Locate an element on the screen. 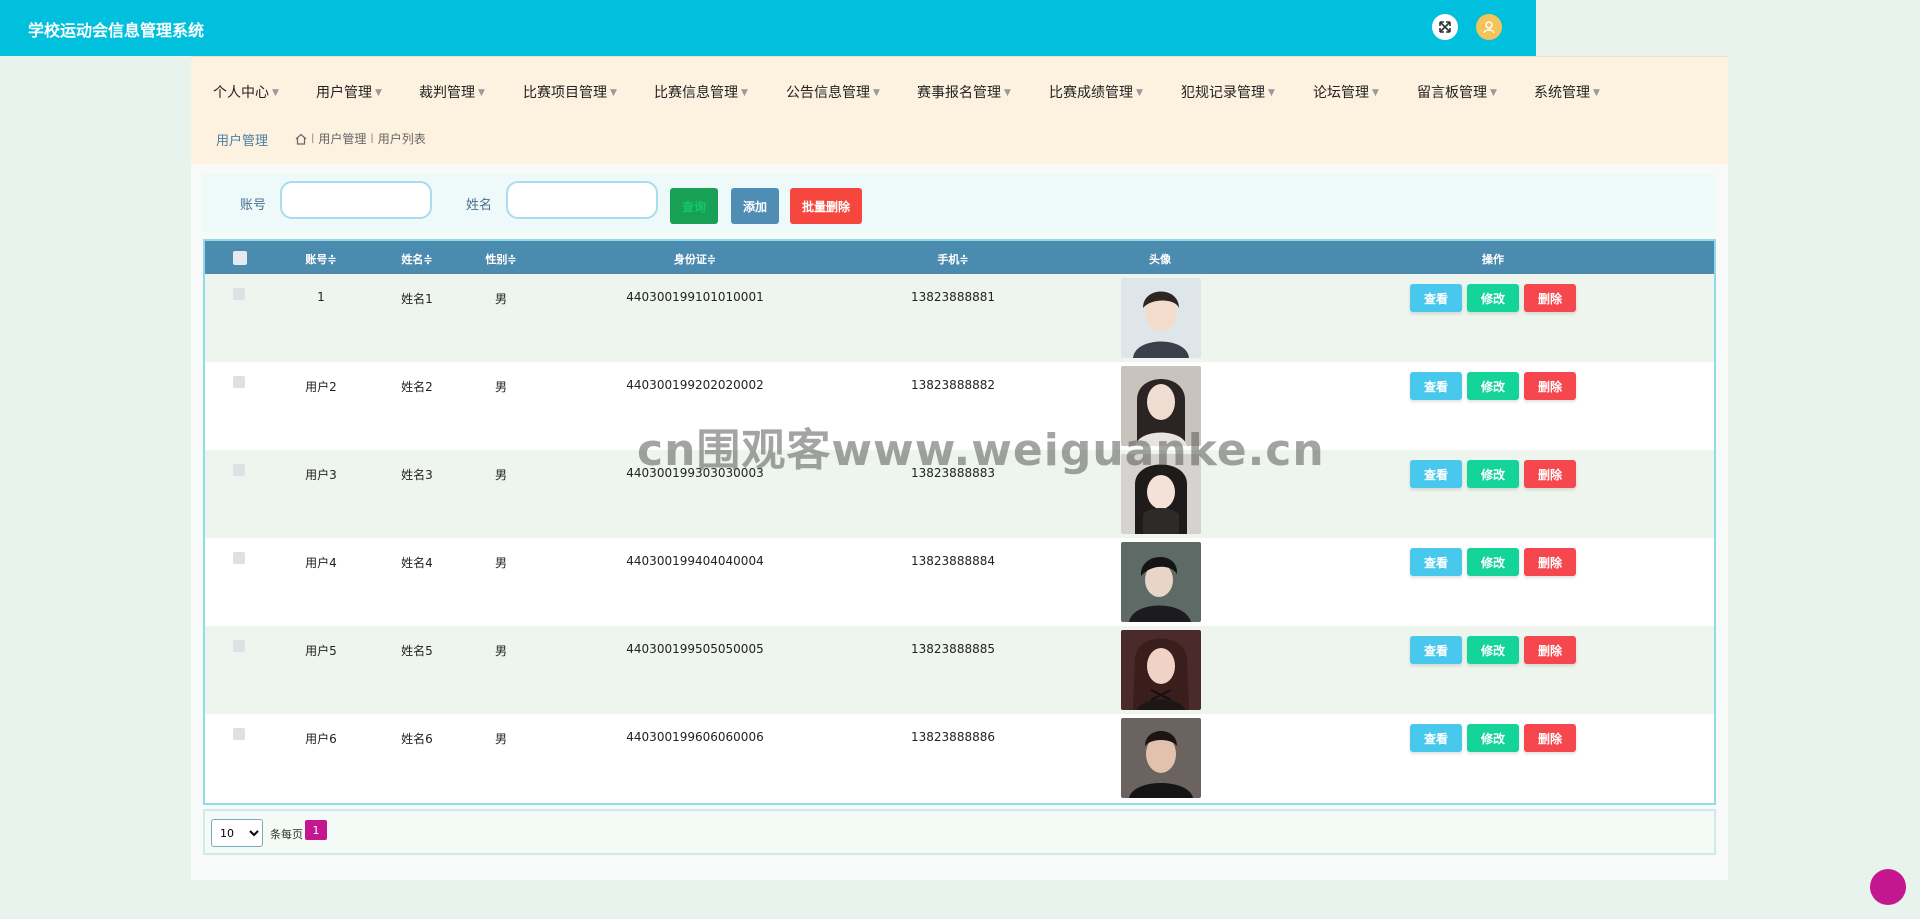 Image resolution: width=1920 pixels, height=919 pixels. avatar-photo is located at coordinates (1161, 670).